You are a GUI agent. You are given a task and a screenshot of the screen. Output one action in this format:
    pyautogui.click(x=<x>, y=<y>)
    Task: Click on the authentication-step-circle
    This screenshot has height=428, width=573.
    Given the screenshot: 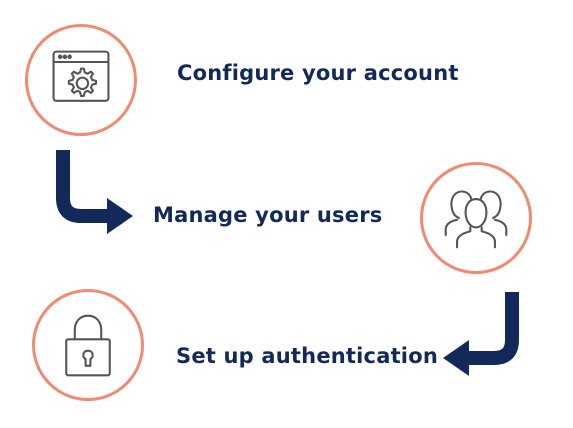 What is the action you would take?
    pyautogui.click(x=88, y=345)
    